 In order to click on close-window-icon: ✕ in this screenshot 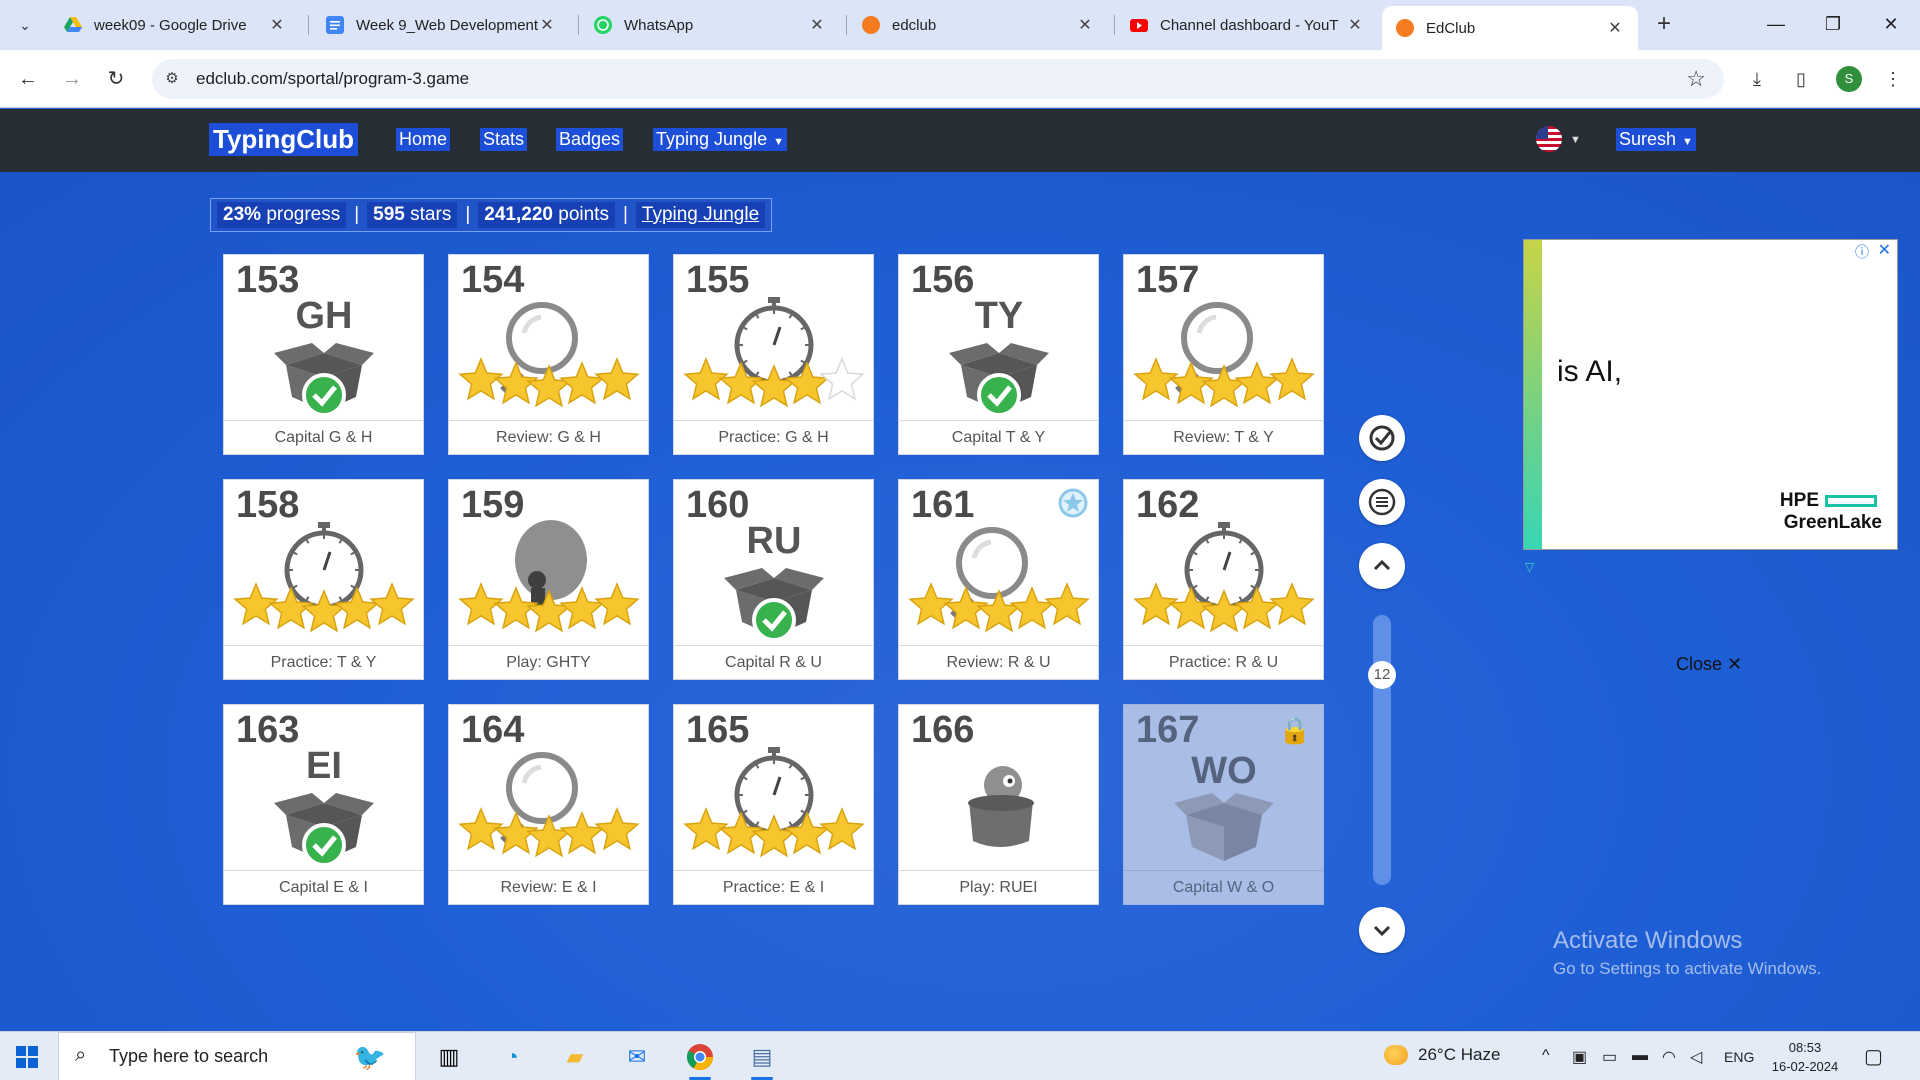, I will do `click(1891, 24)`.